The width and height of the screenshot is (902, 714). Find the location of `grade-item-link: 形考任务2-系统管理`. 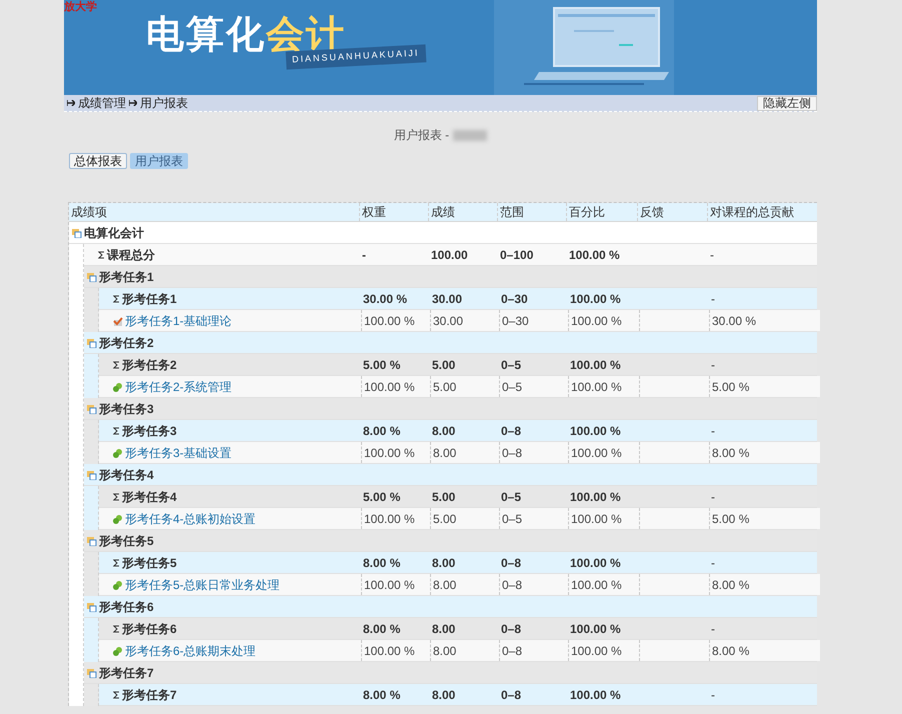

grade-item-link: 形考任务2-系统管理 is located at coordinates (178, 387).